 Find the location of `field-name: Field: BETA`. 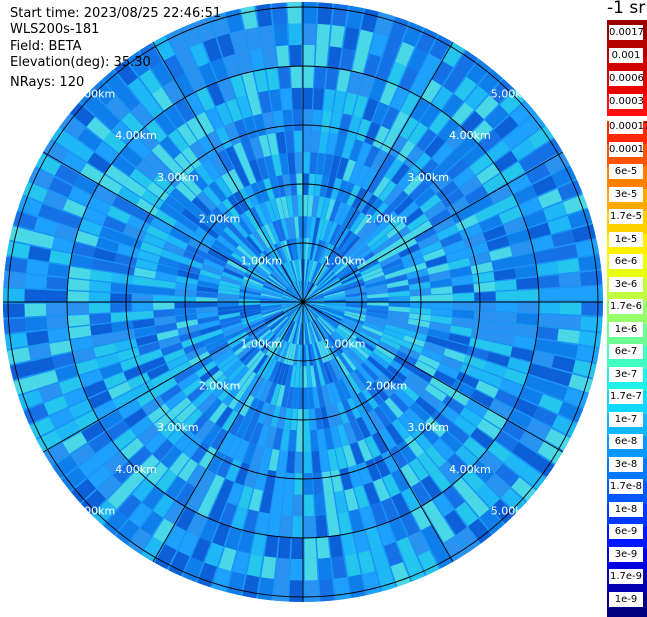

field-name: Field: BETA is located at coordinates (46, 46).